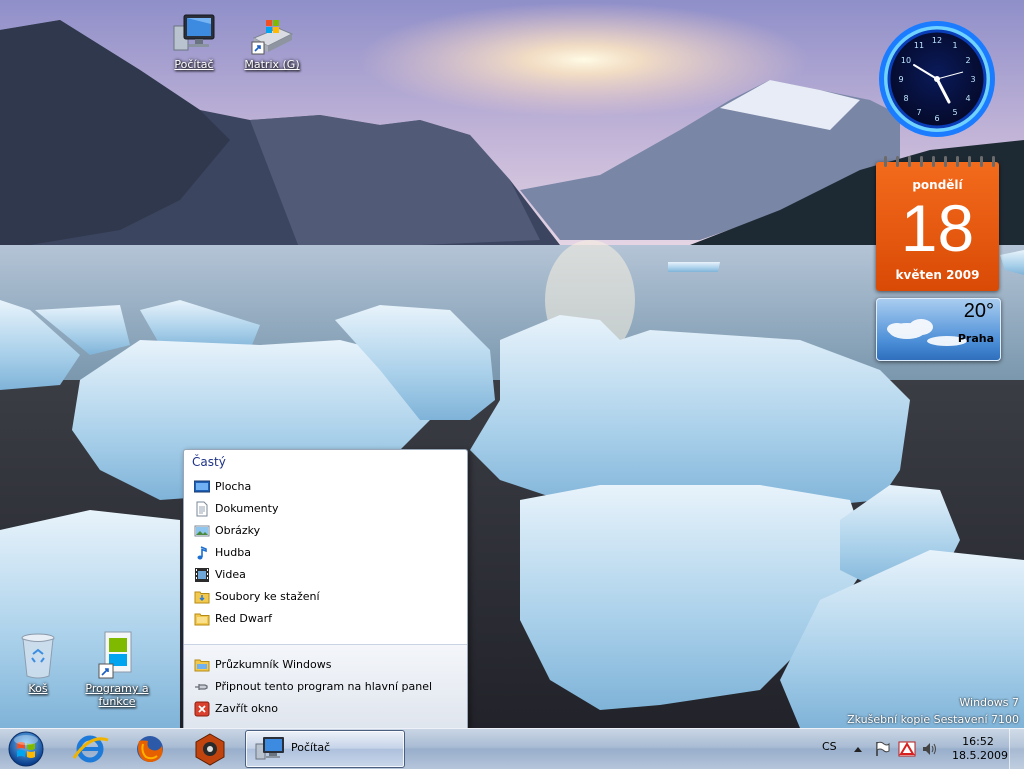 This screenshot has width=1024, height=769. I want to click on jump-list-item-music: Hudba, so click(326, 553).